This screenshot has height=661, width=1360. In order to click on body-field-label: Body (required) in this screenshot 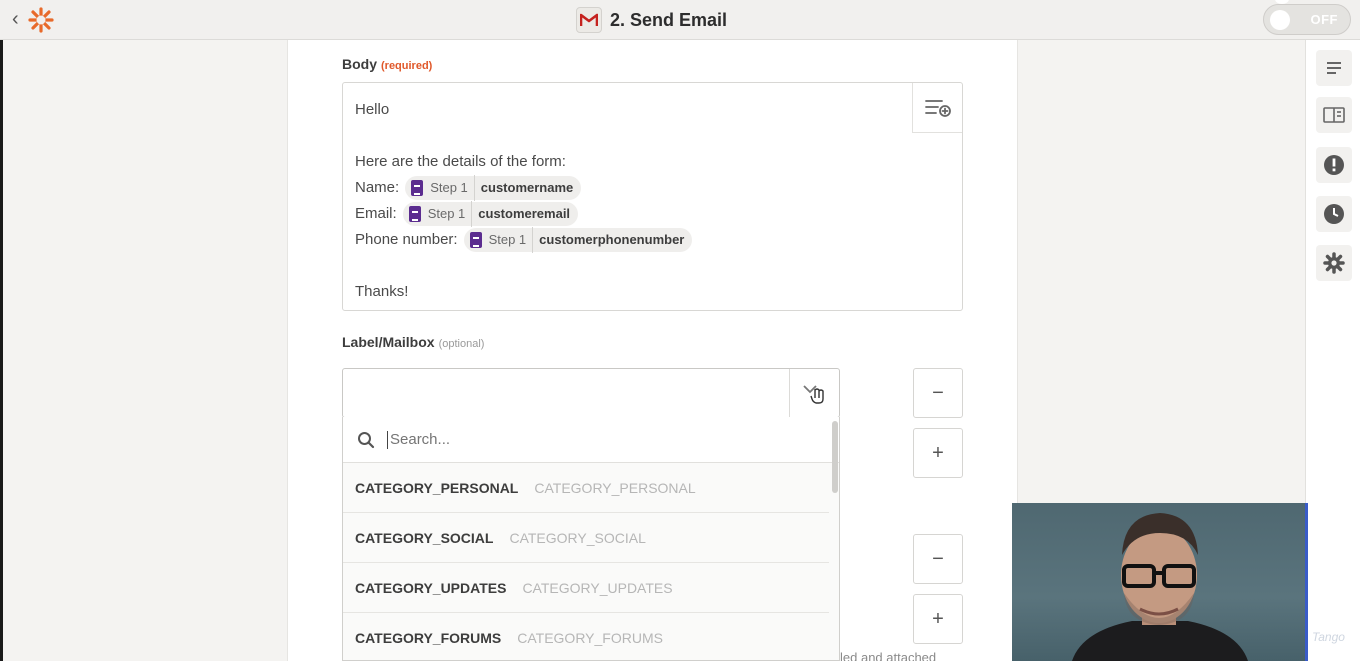, I will do `click(387, 64)`.